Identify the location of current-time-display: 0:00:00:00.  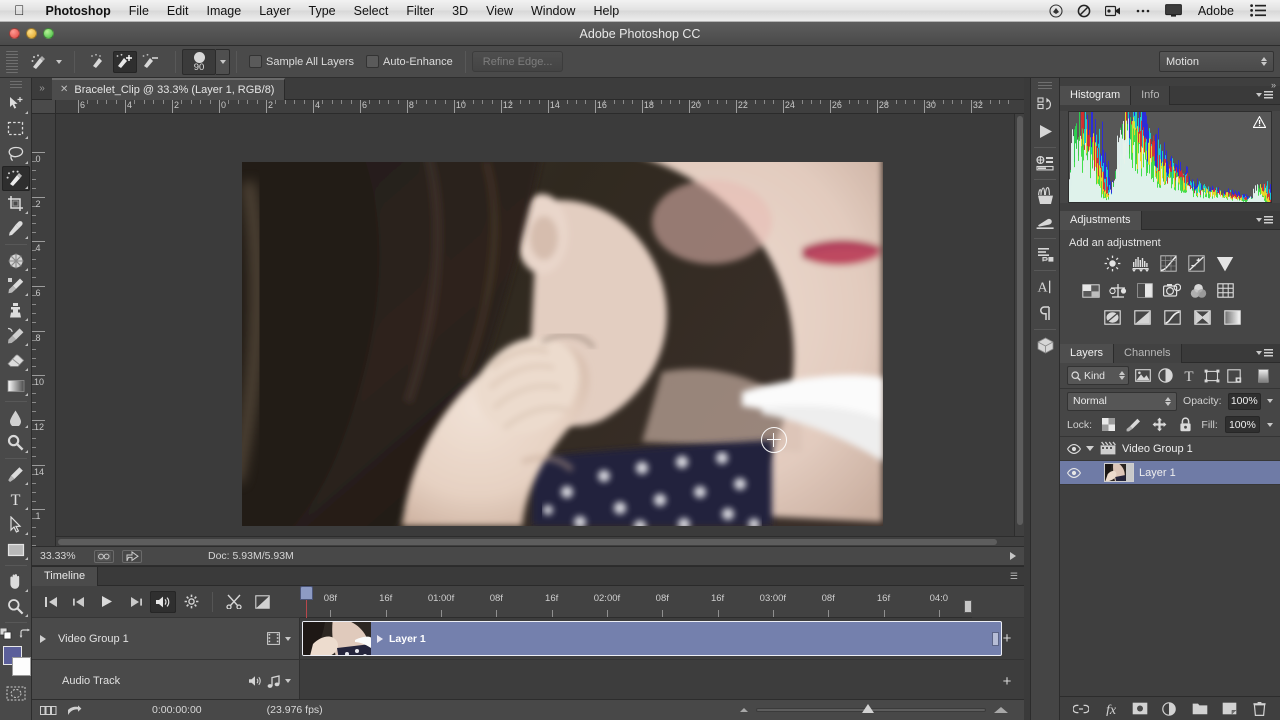
(177, 710).